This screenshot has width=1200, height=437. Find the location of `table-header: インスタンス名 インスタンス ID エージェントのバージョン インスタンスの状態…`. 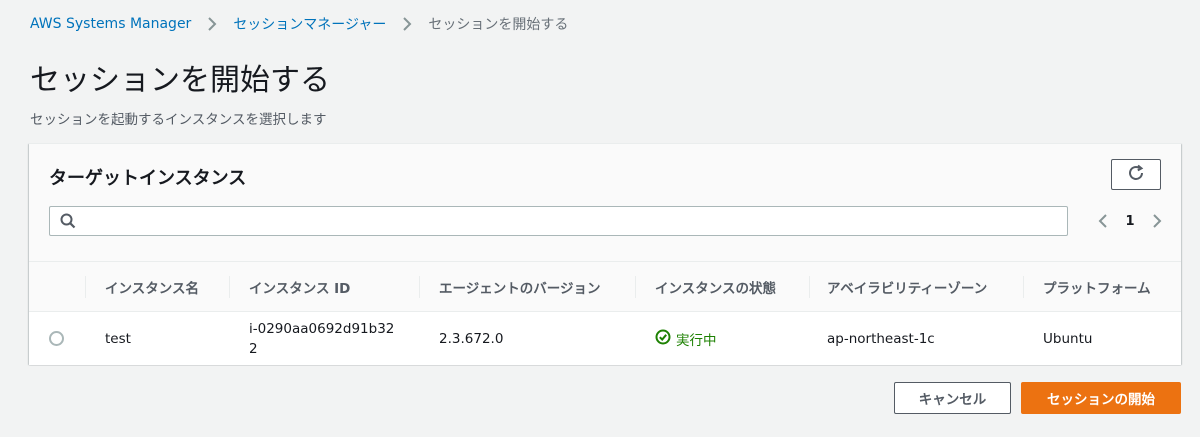

table-header: インスタンス名 インスタンス ID エージェントのバージョン インスタンスの状態… is located at coordinates (605, 287).